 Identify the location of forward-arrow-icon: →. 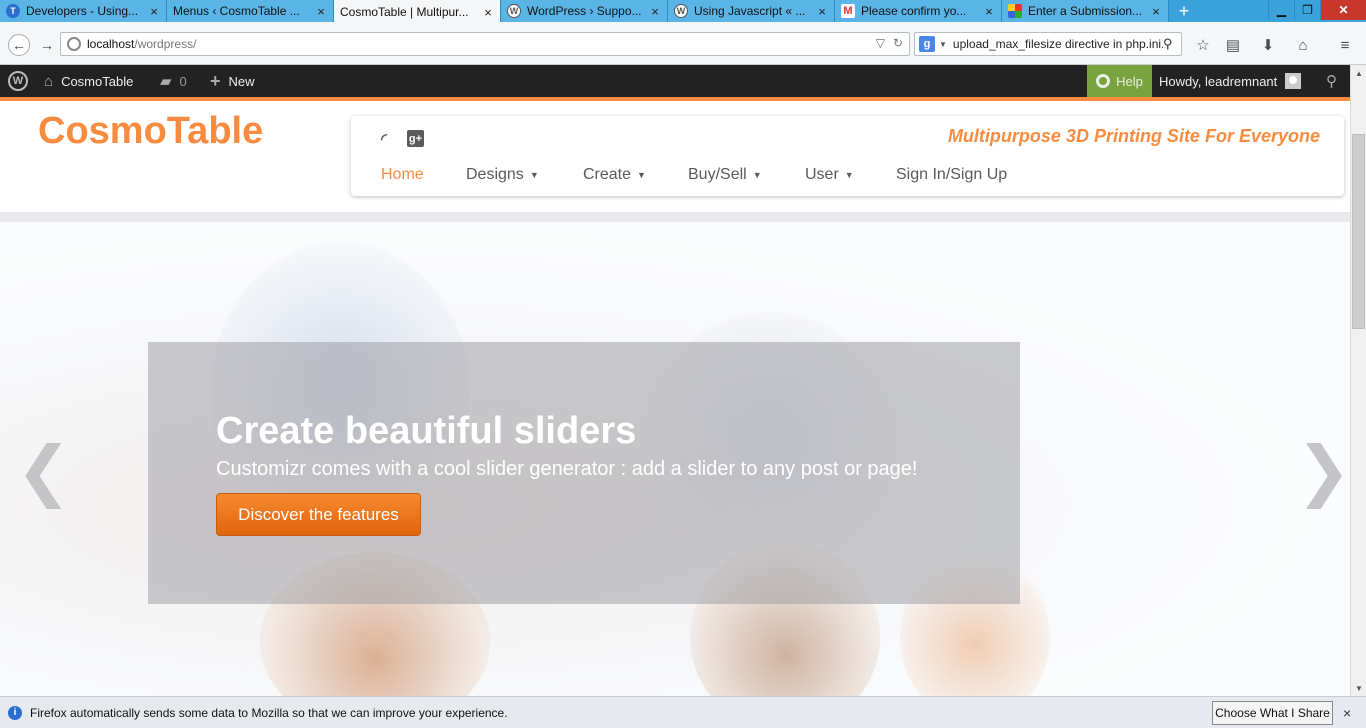
(47, 45).